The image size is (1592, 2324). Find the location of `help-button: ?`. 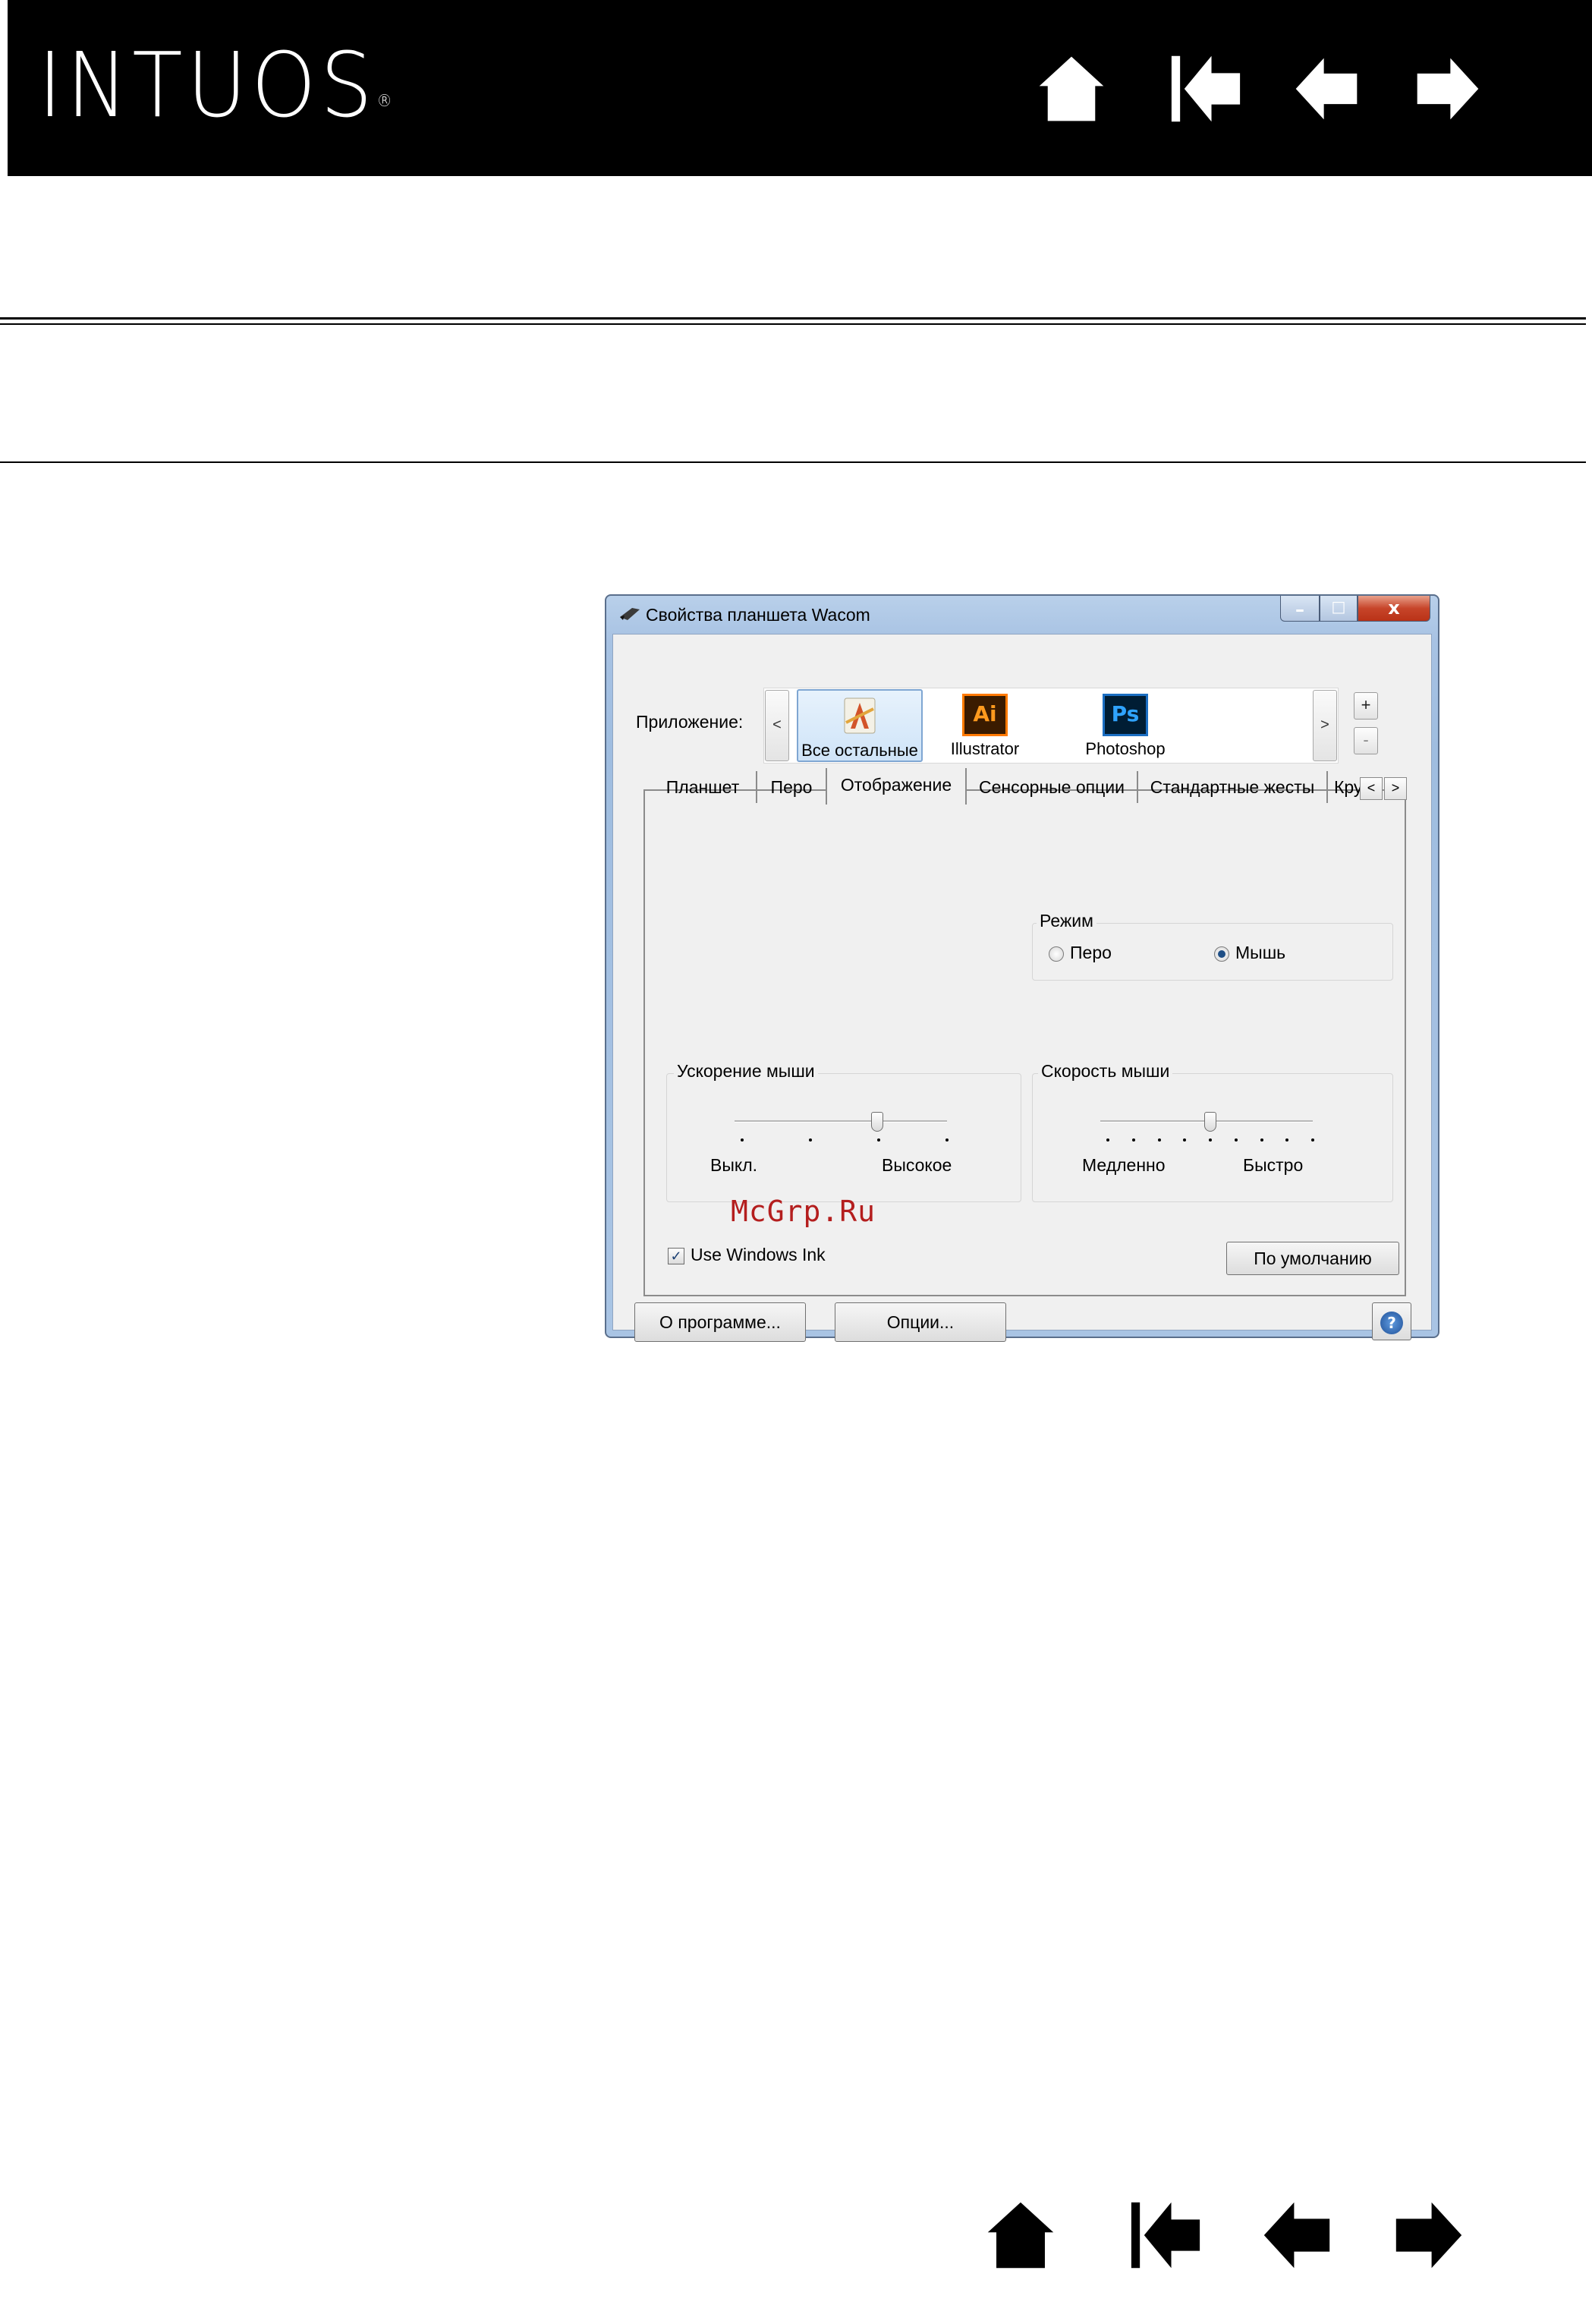

help-button: ? is located at coordinates (1391, 1321).